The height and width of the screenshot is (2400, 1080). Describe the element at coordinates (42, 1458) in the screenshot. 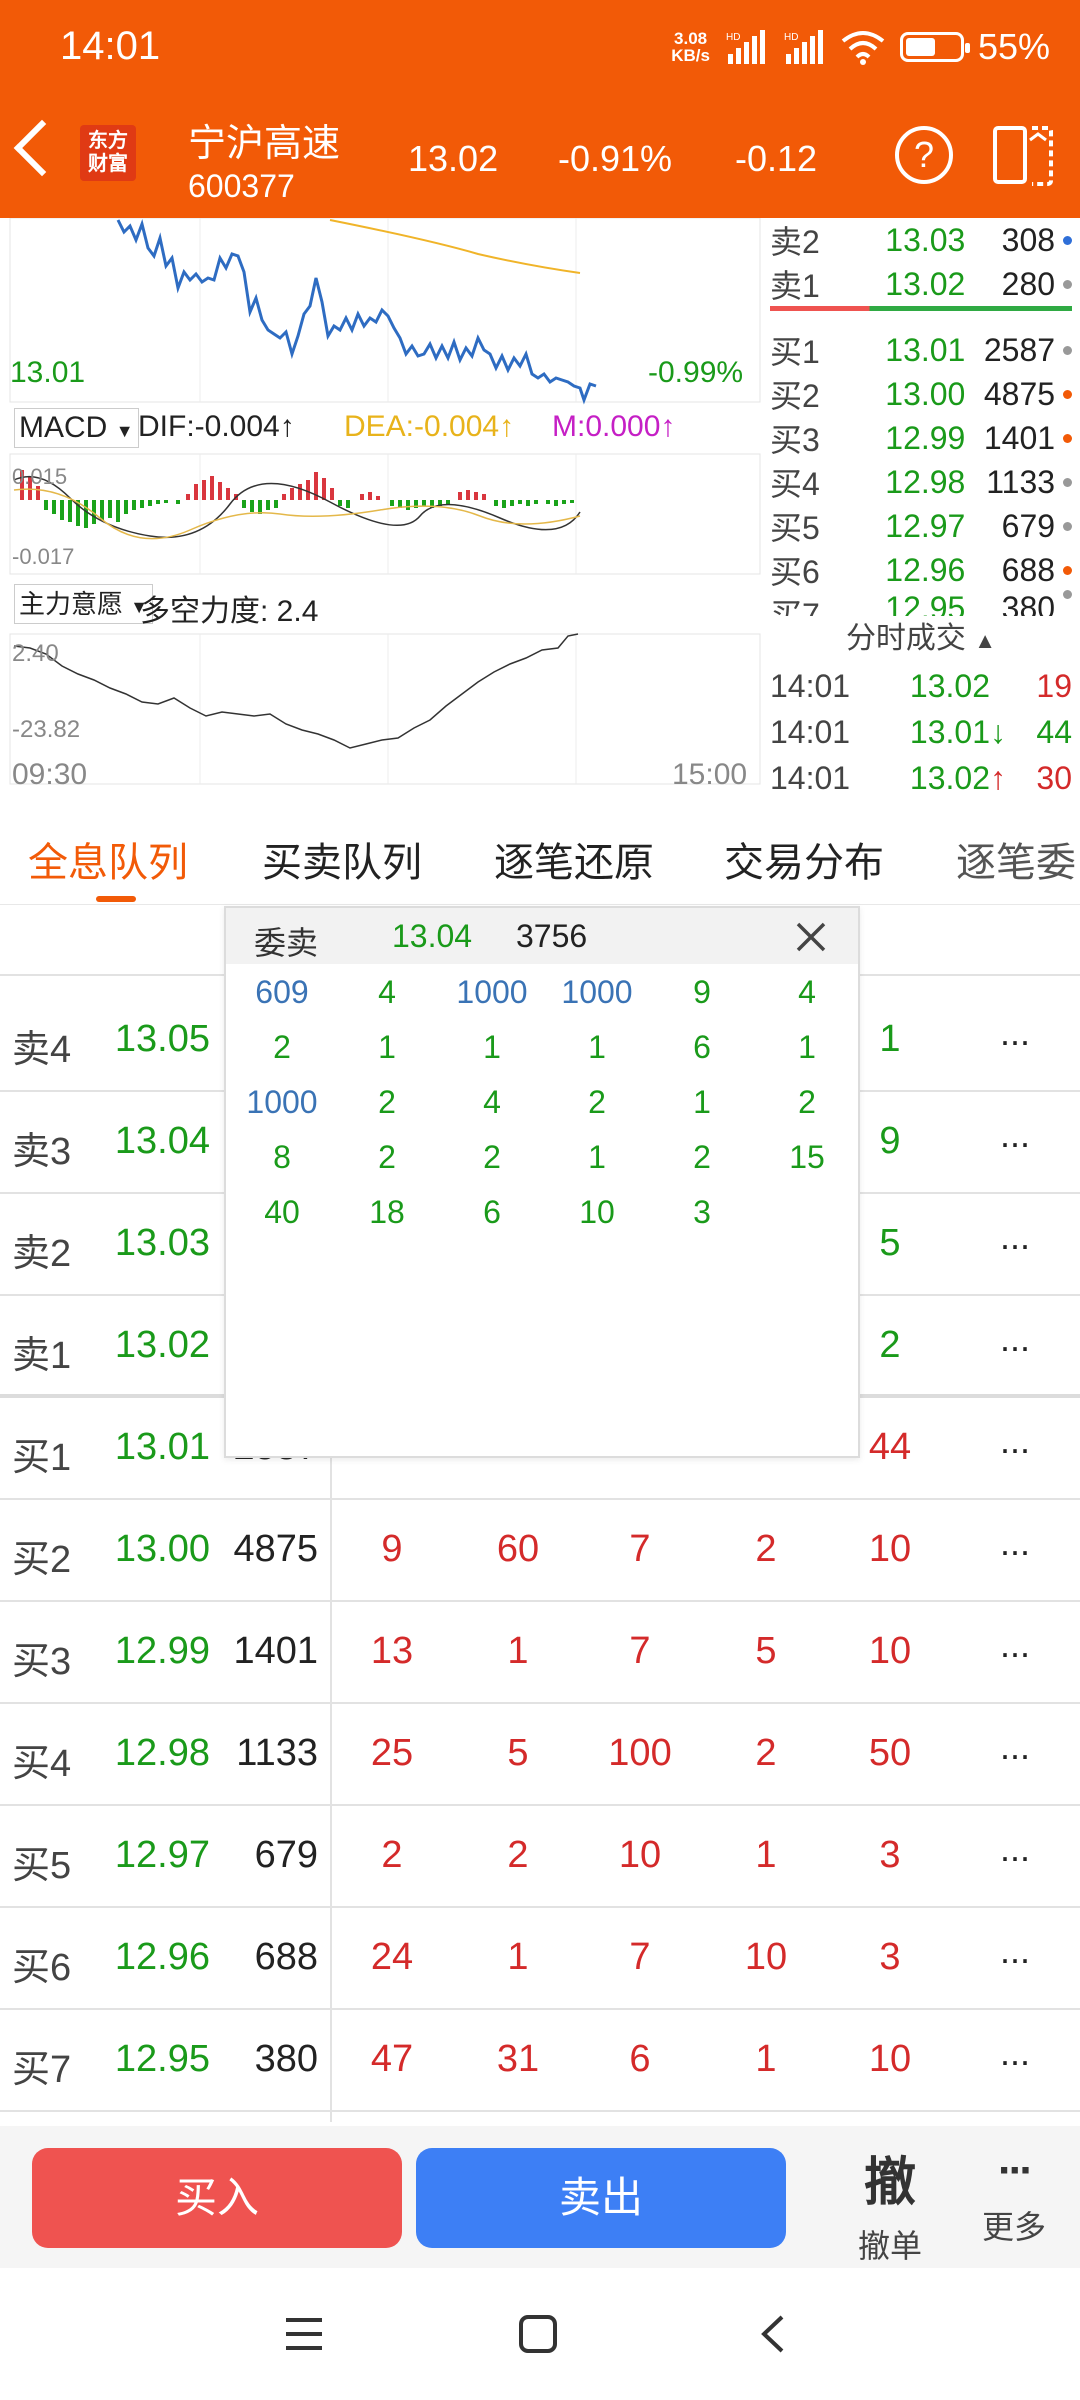

I see `queue-level-label: 买1` at that location.